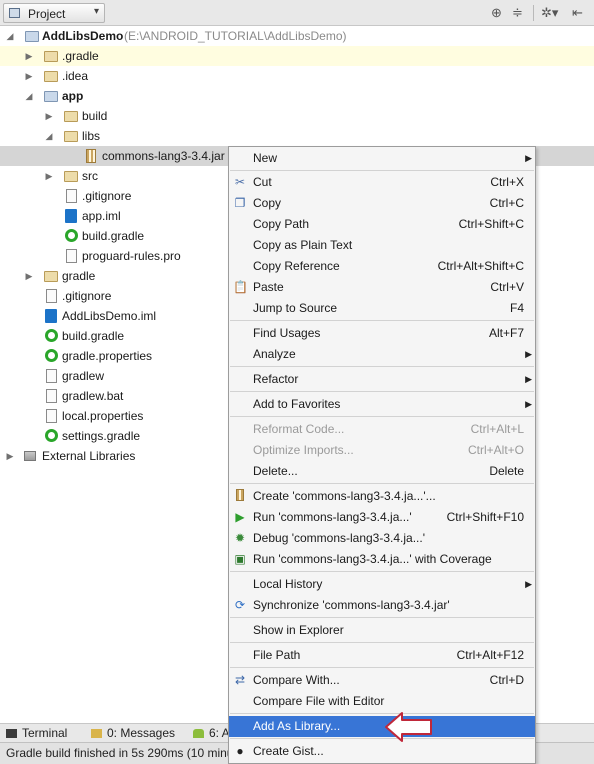 The width and height of the screenshot is (594, 764). Describe the element at coordinates (219, 733) in the screenshot. I see `android-tab-label: 6: A` at that location.